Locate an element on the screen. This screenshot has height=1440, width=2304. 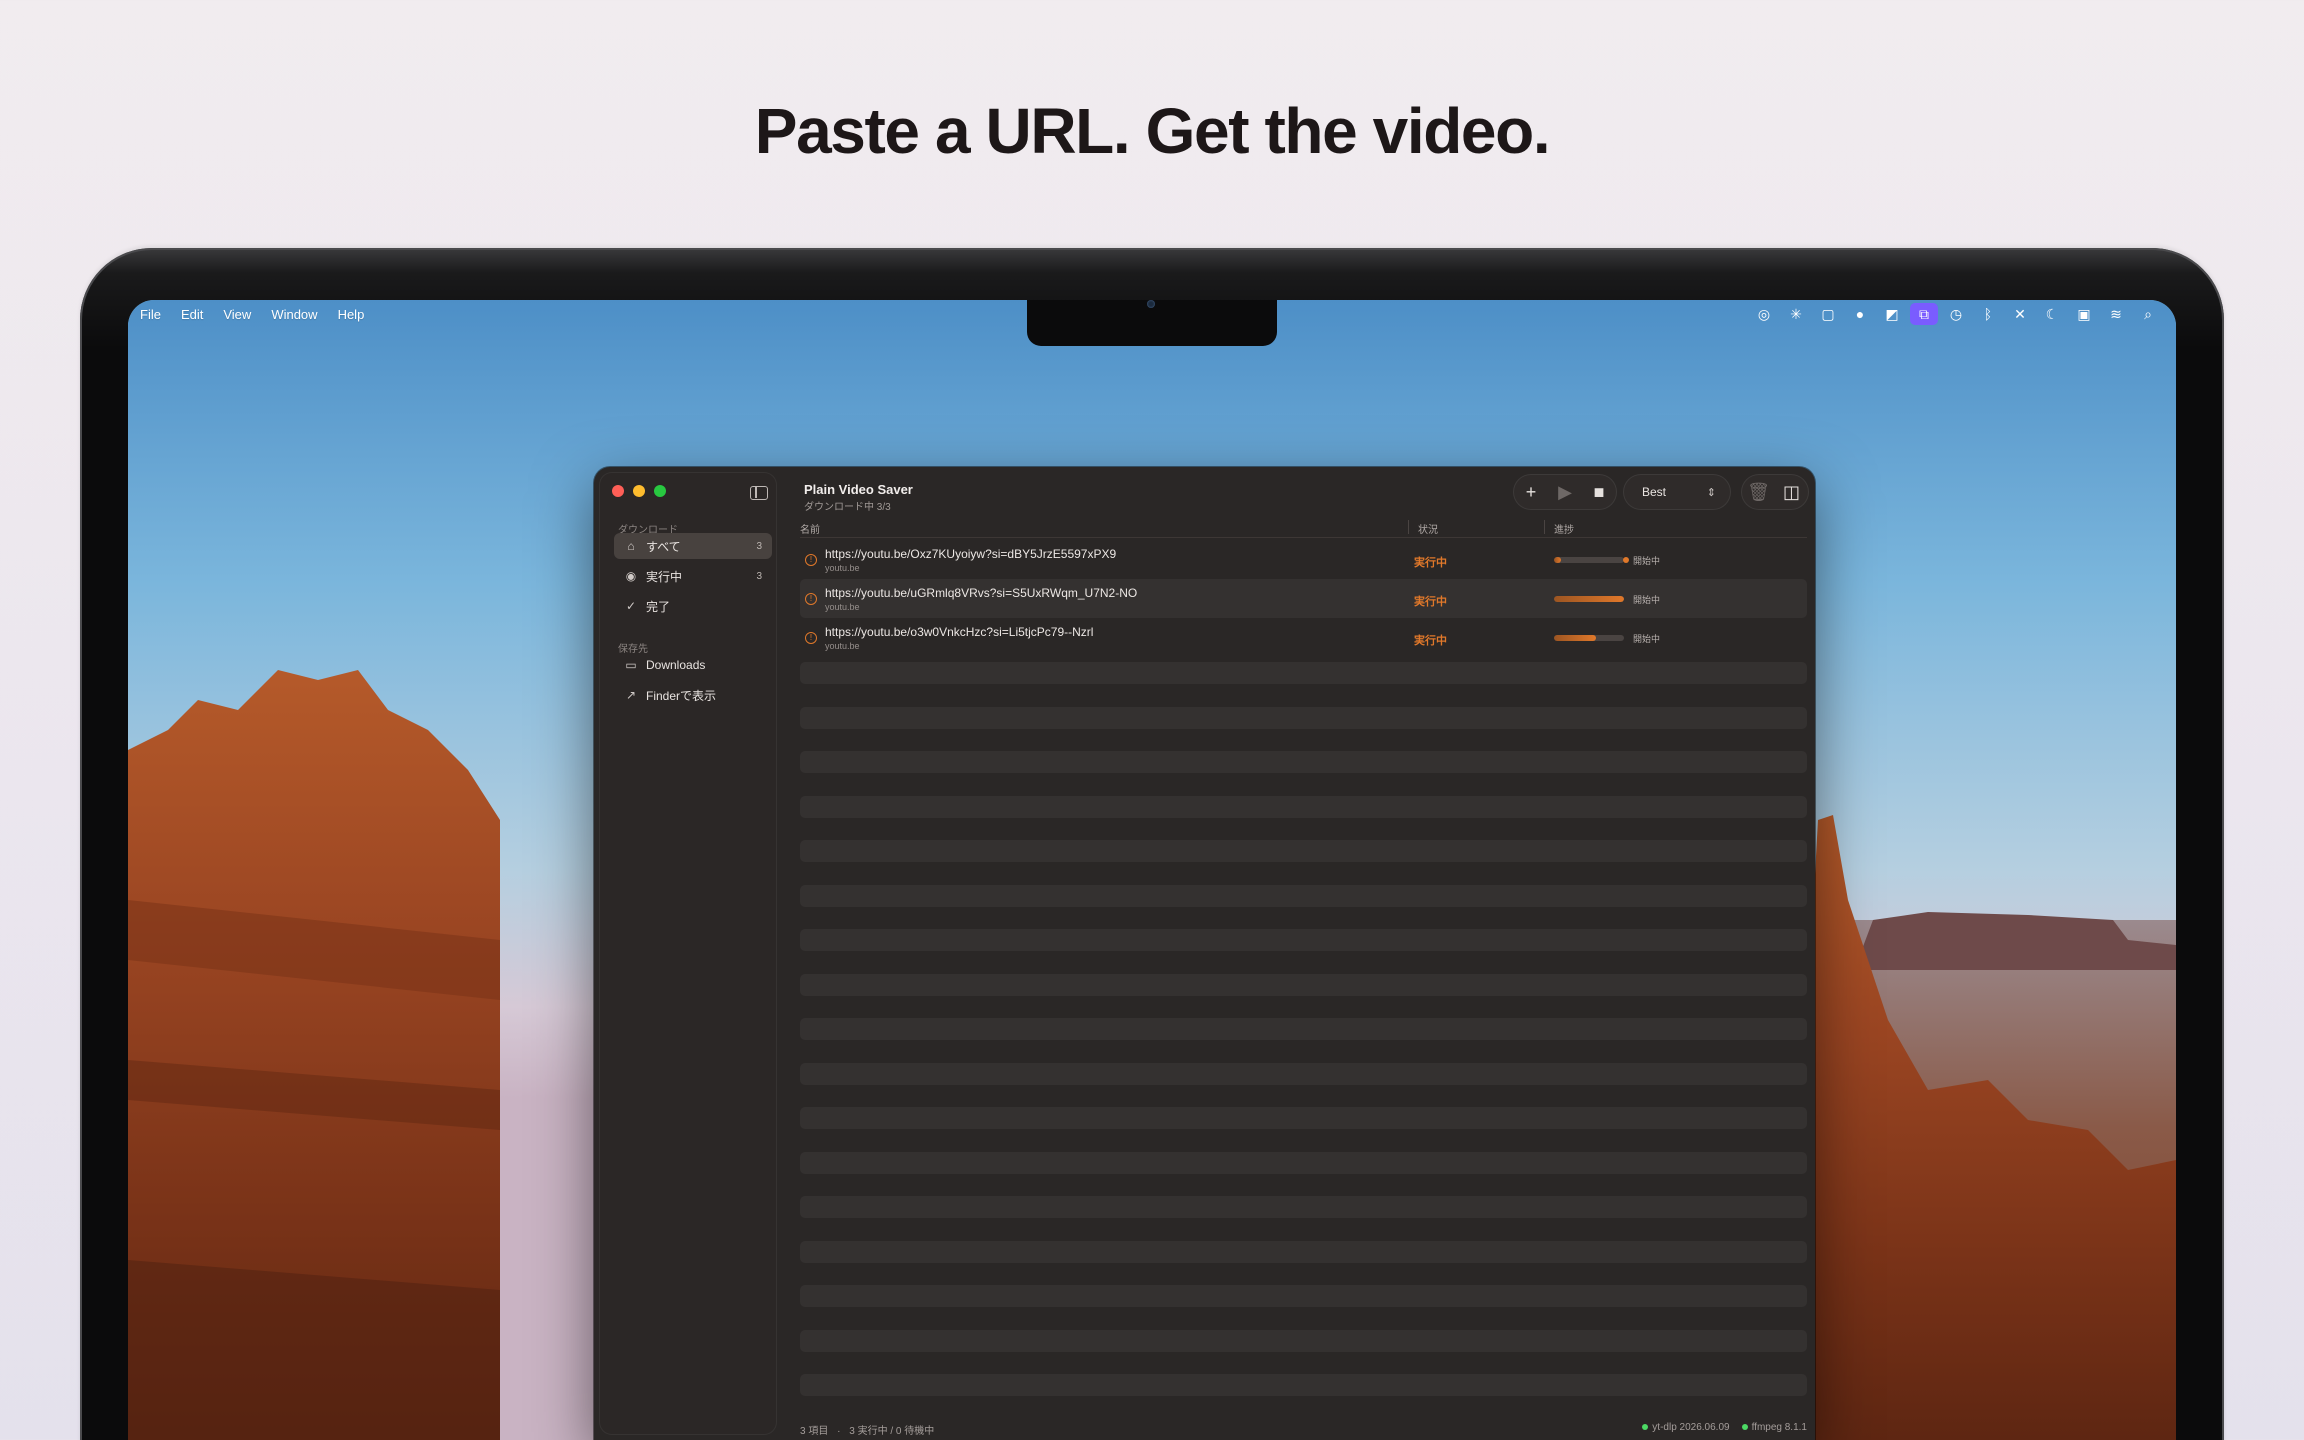
menu-bar-status-icons: ◎ ✳ ▢ ● ◩ ⧉ ◷ ᛒ ✕ ☾ ▣ ≋ ⌕ is located at coordinates (1956, 314).